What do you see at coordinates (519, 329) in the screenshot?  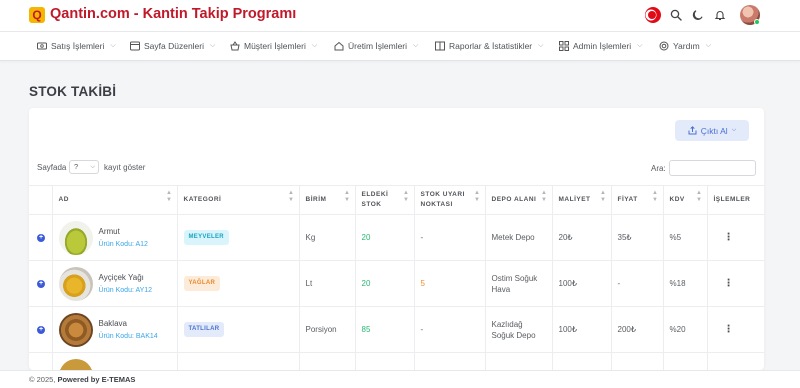 I see `depot-cell: Kazlıdağ Soğuk Depo` at bounding box center [519, 329].